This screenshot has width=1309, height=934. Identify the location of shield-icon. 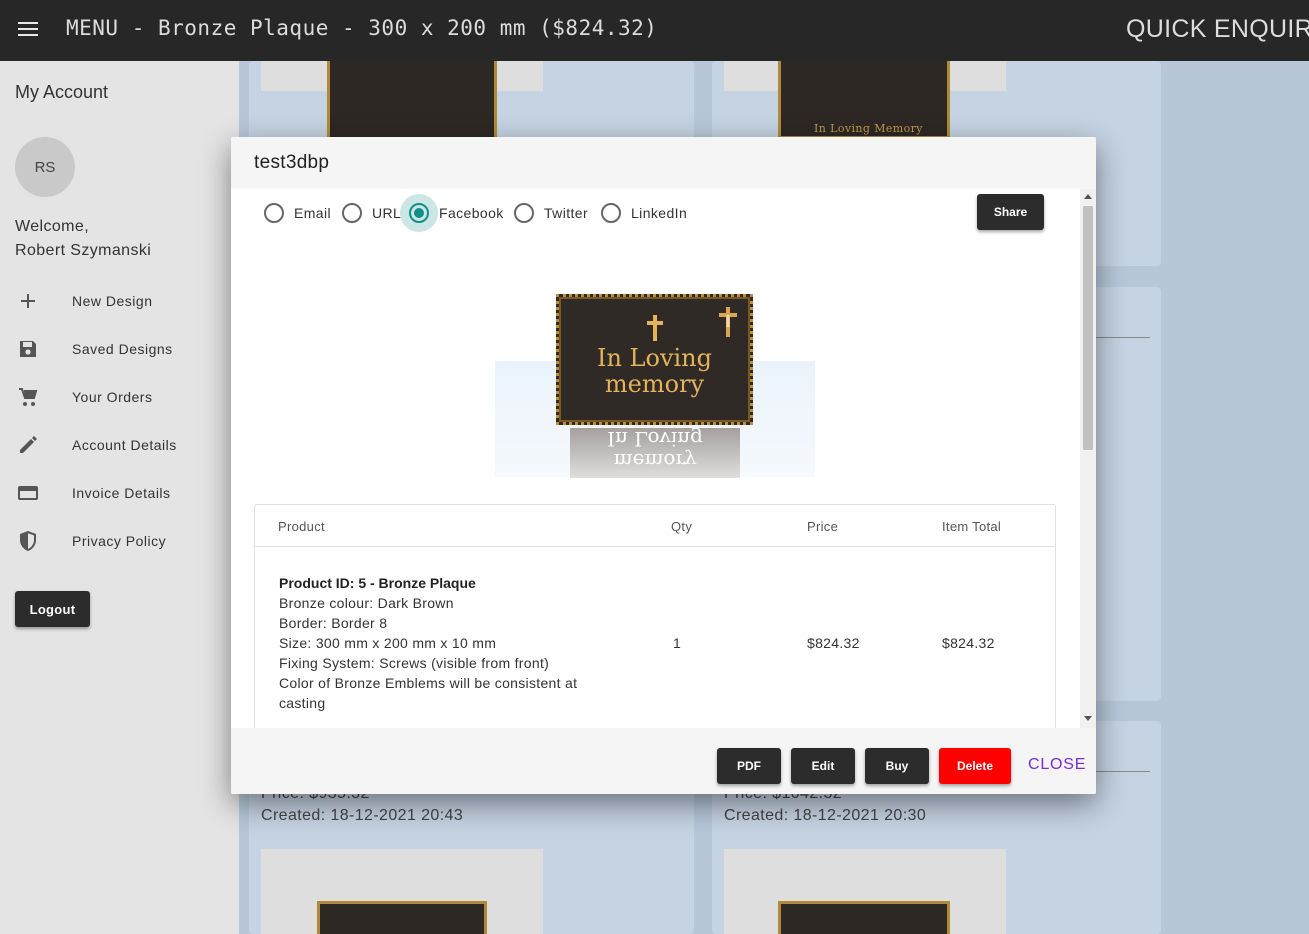
(28, 541).